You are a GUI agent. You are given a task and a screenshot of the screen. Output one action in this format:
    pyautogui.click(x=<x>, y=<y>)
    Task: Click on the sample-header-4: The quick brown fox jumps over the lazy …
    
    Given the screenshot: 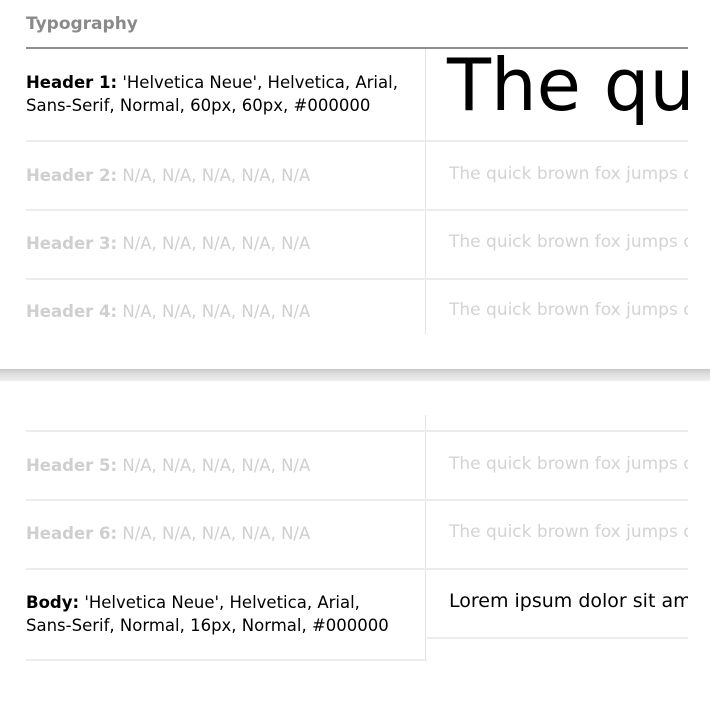 What is the action you would take?
    pyautogui.click(x=568, y=310)
    